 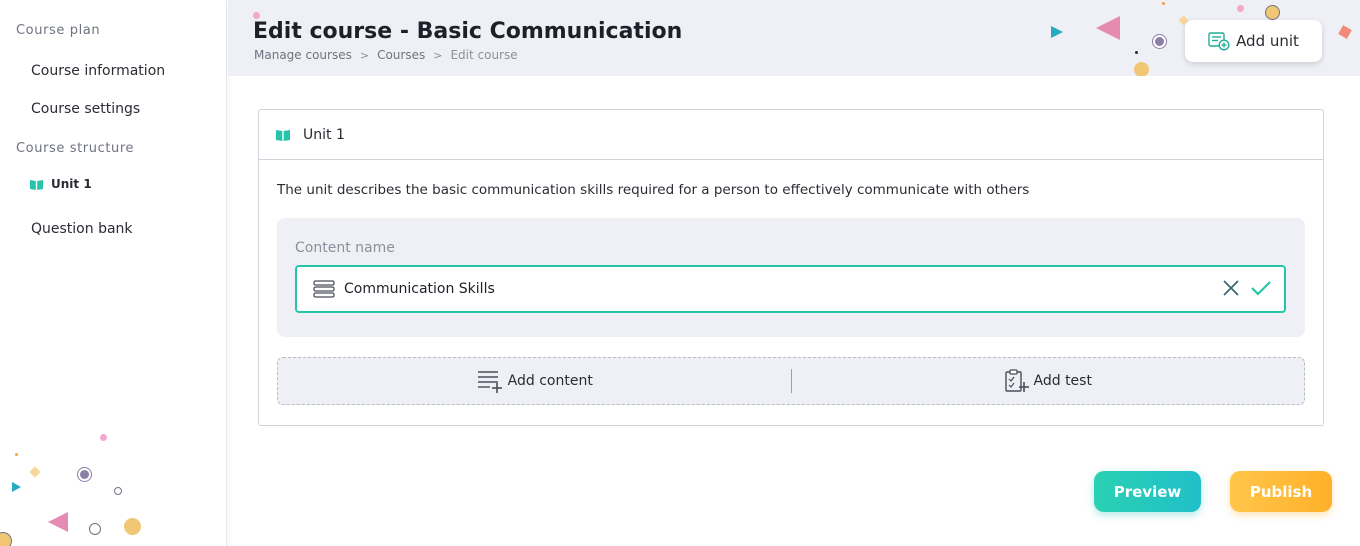 I want to click on add-test-button: Add test, so click(x=1048, y=381).